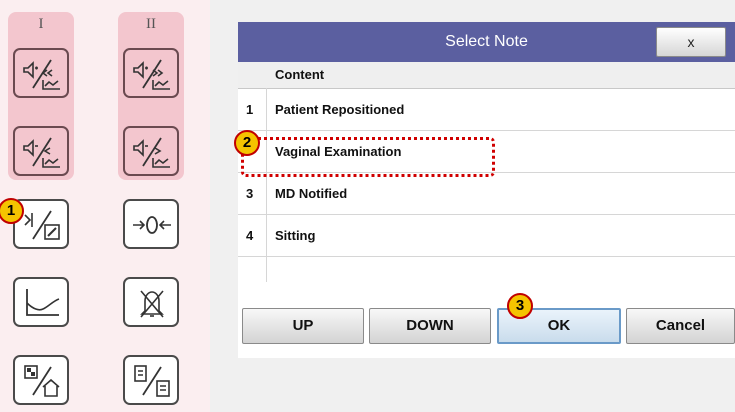 This screenshot has width=735, height=412. I want to click on selection-highlight, so click(368, 157).